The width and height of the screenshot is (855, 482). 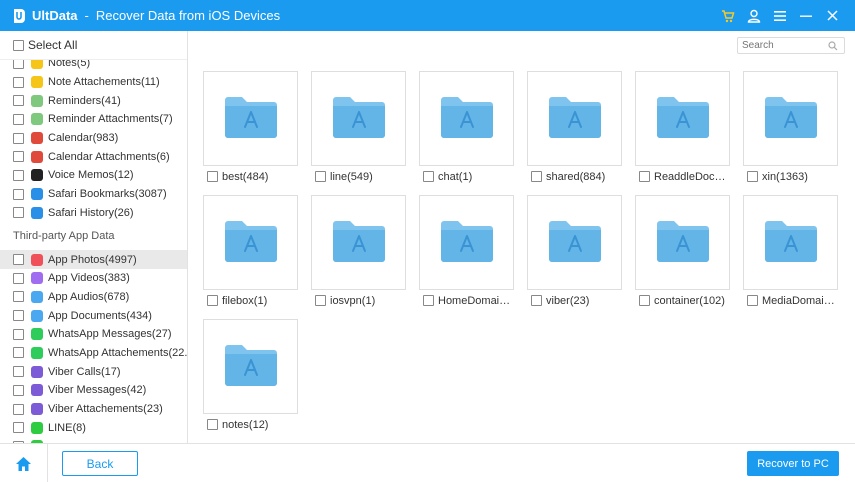 I want to click on sidebar-item: App Photos(4997), so click(x=93, y=259).